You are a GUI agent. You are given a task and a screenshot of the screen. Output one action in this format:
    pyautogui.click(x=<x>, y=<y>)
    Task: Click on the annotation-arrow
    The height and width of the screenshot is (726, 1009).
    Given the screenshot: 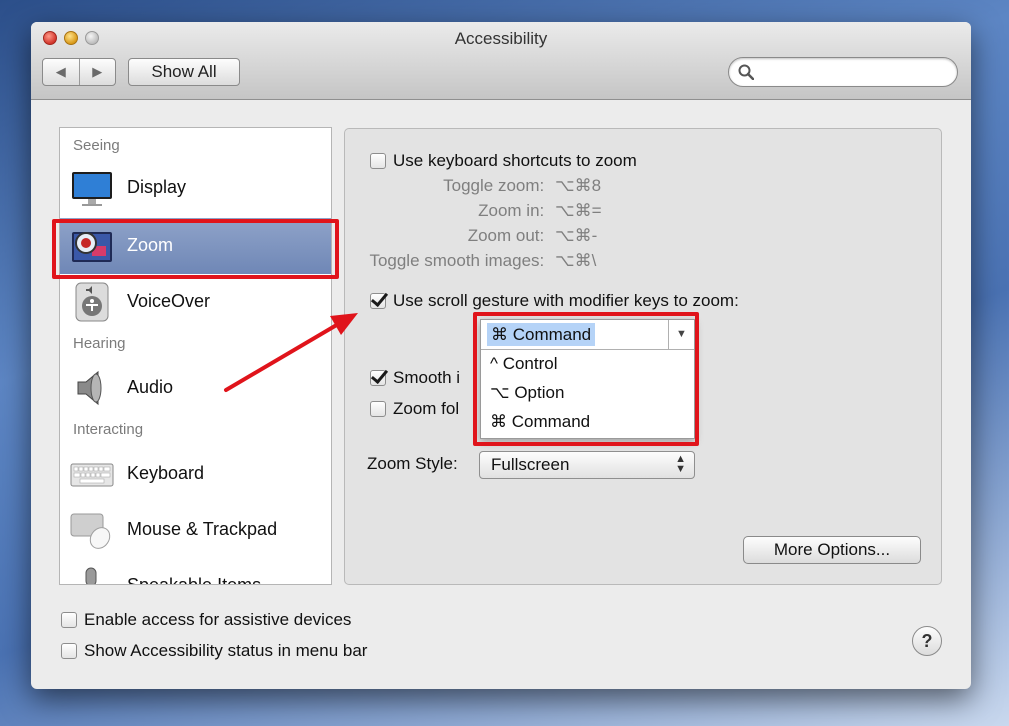 What is the action you would take?
    pyautogui.click(x=291, y=352)
    